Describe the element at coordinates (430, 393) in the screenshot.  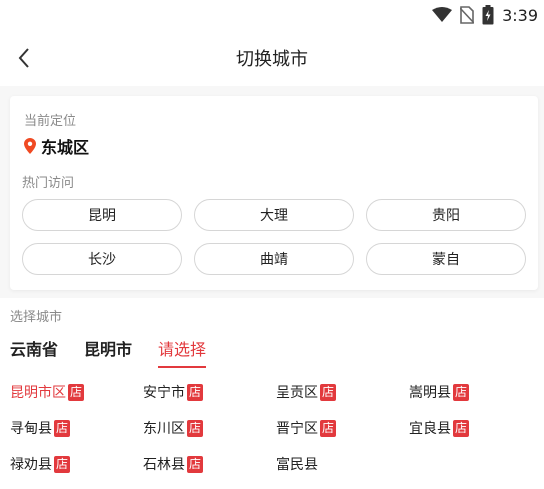
I see `county-name: 嵩明县` at that location.